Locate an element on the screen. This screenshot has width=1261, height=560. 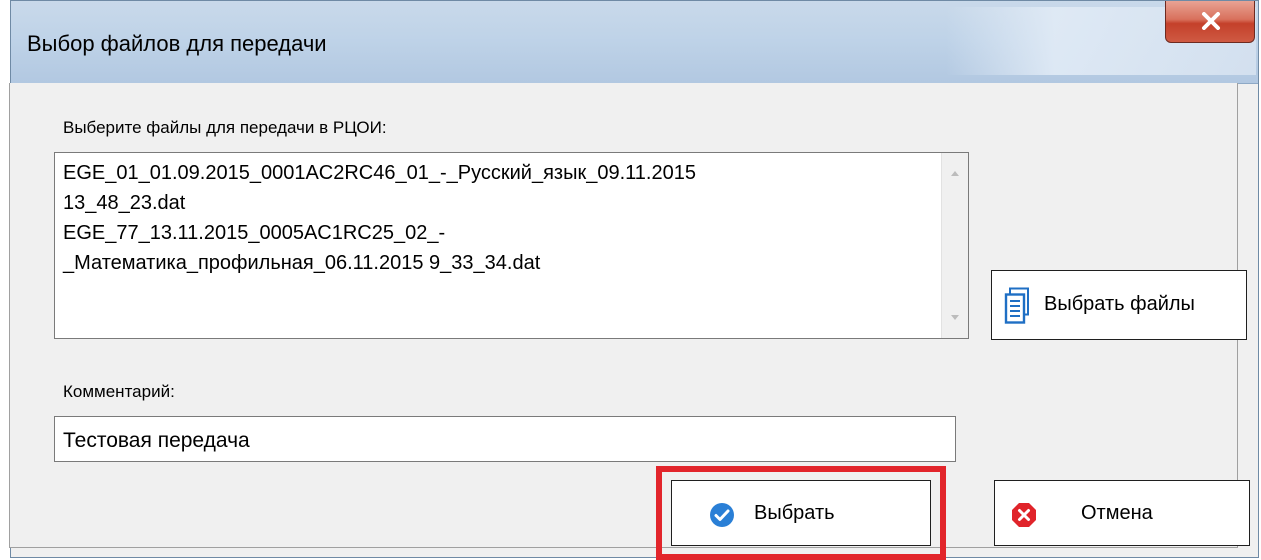
choose-files-button: Выбрать файлы is located at coordinates (1119, 305).